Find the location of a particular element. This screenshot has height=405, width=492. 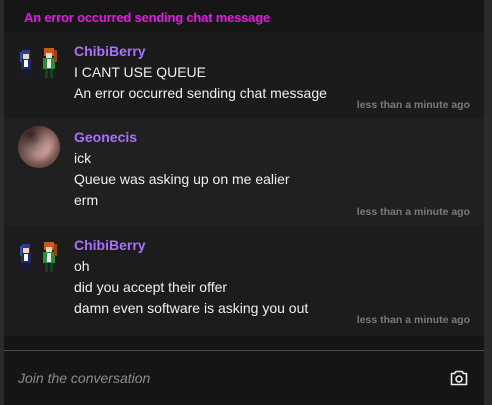

chat-input is located at coordinates (218, 378).